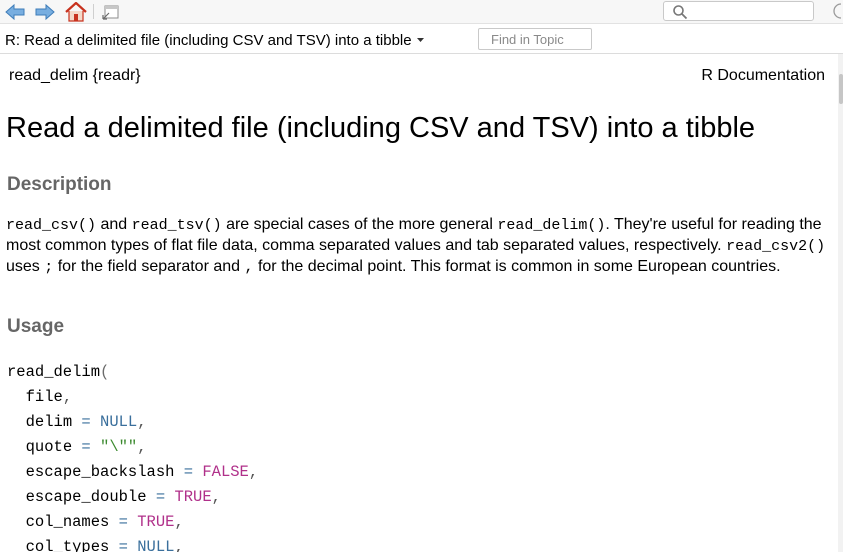 This screenshot has height=552, width=843. Describe the element at coordinates (837, 11) in the screenshot. I see `refresh-icon` at that location.